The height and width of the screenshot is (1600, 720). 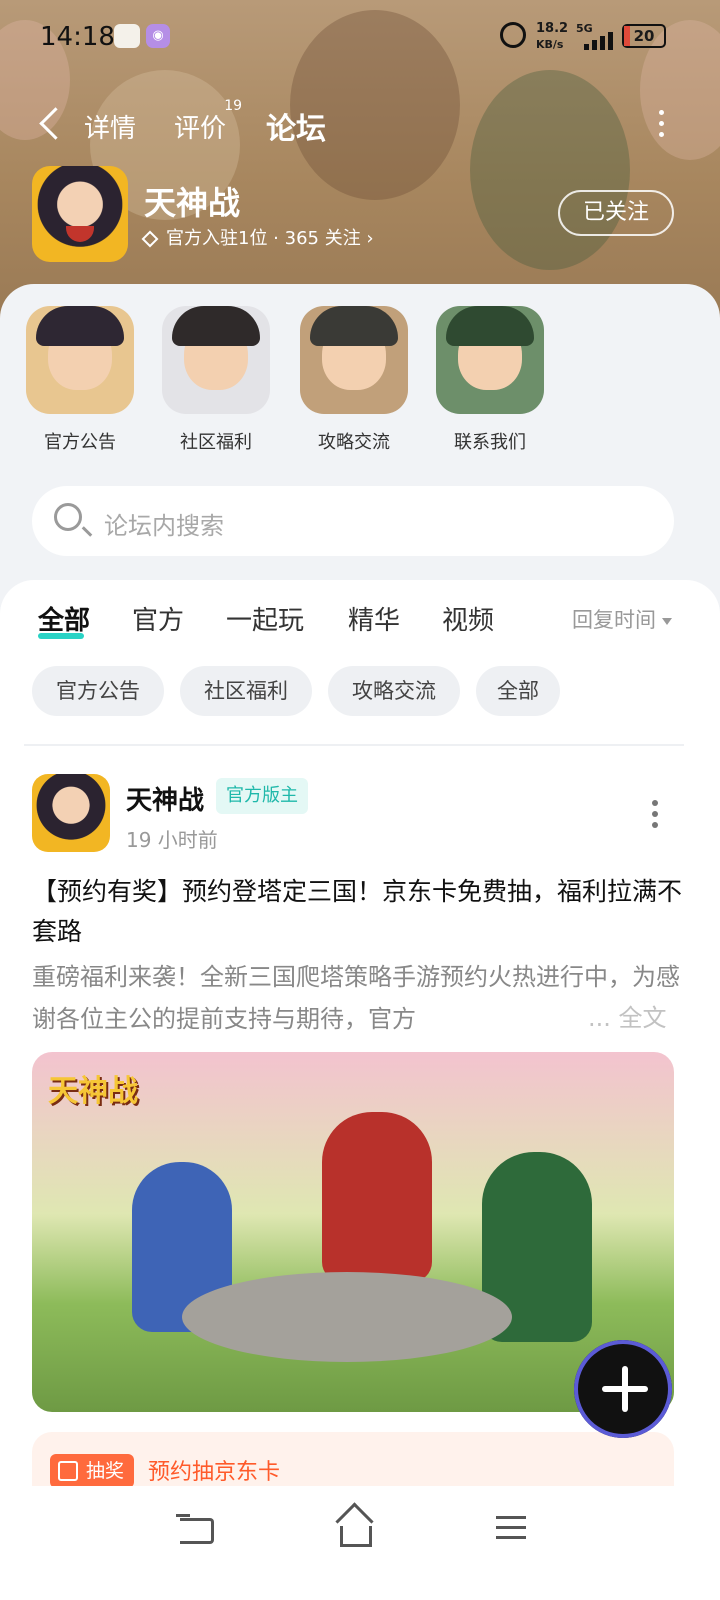 What do you see at coordinates (490, 442) in the screenshot?
I see `shortcut-label: 联系我们` at bounding box center [490, 442].